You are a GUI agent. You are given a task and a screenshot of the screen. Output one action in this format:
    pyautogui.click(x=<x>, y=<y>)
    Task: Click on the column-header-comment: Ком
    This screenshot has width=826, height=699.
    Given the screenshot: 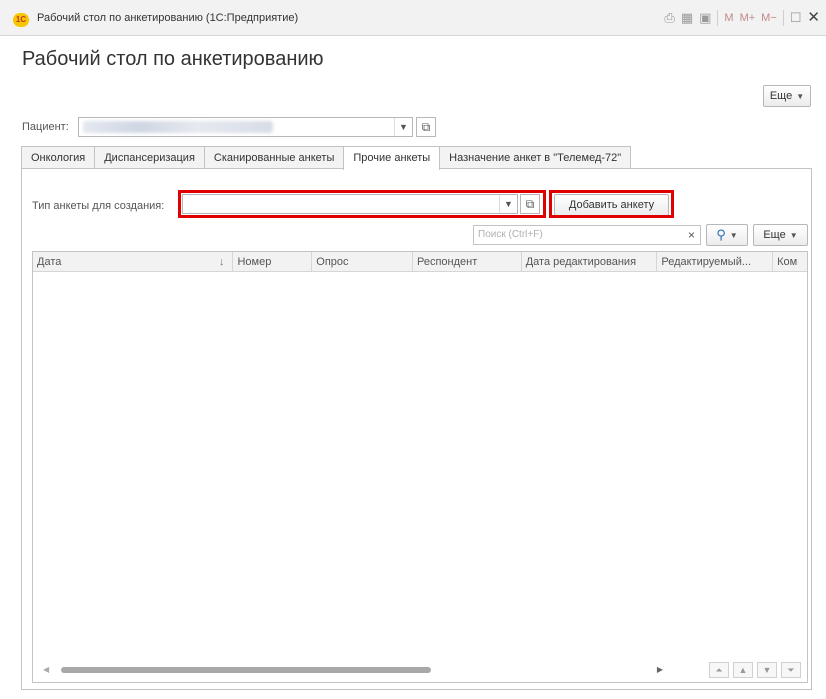 What is the action you would take?
    pyautogui.click(x=790, y=262)
    